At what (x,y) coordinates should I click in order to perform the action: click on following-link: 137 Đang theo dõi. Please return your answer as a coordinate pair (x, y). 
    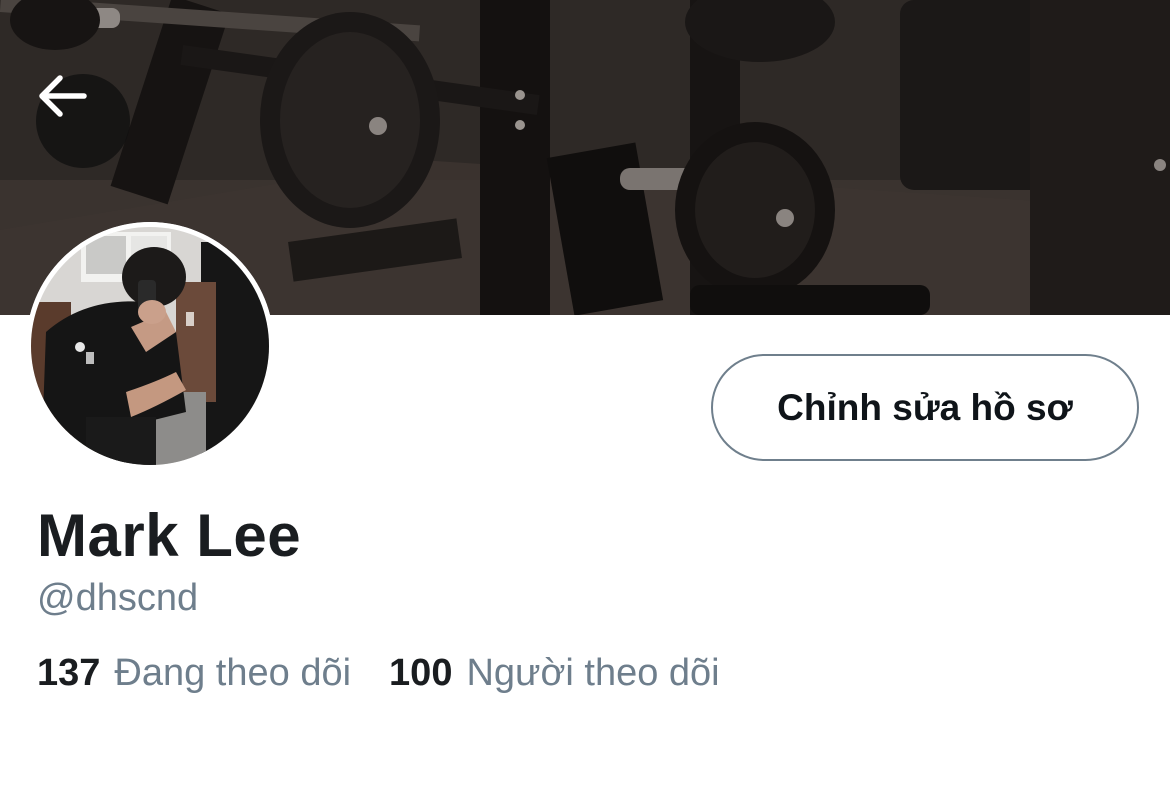
    Looking at the image, I should click on (194, 673).